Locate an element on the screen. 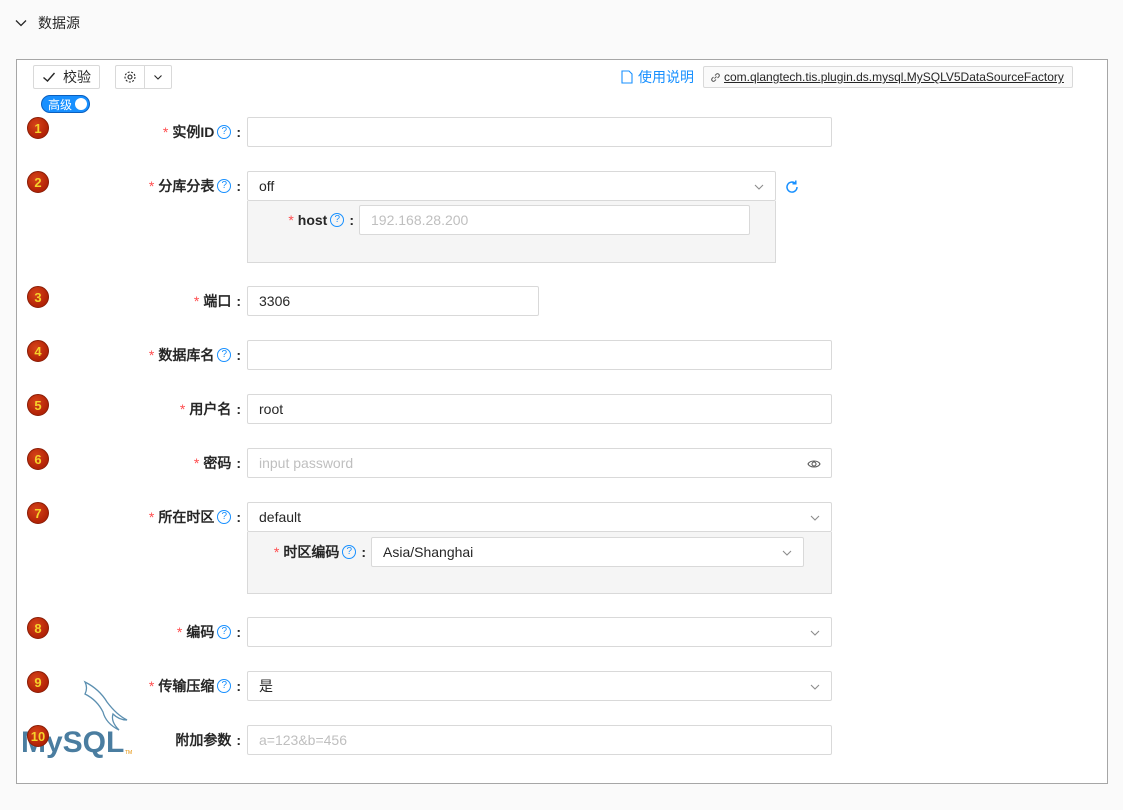 This screenshot has width=1123, height=810. field-label-timezone: * 所在时区?: is located at coordinates (194, 517).